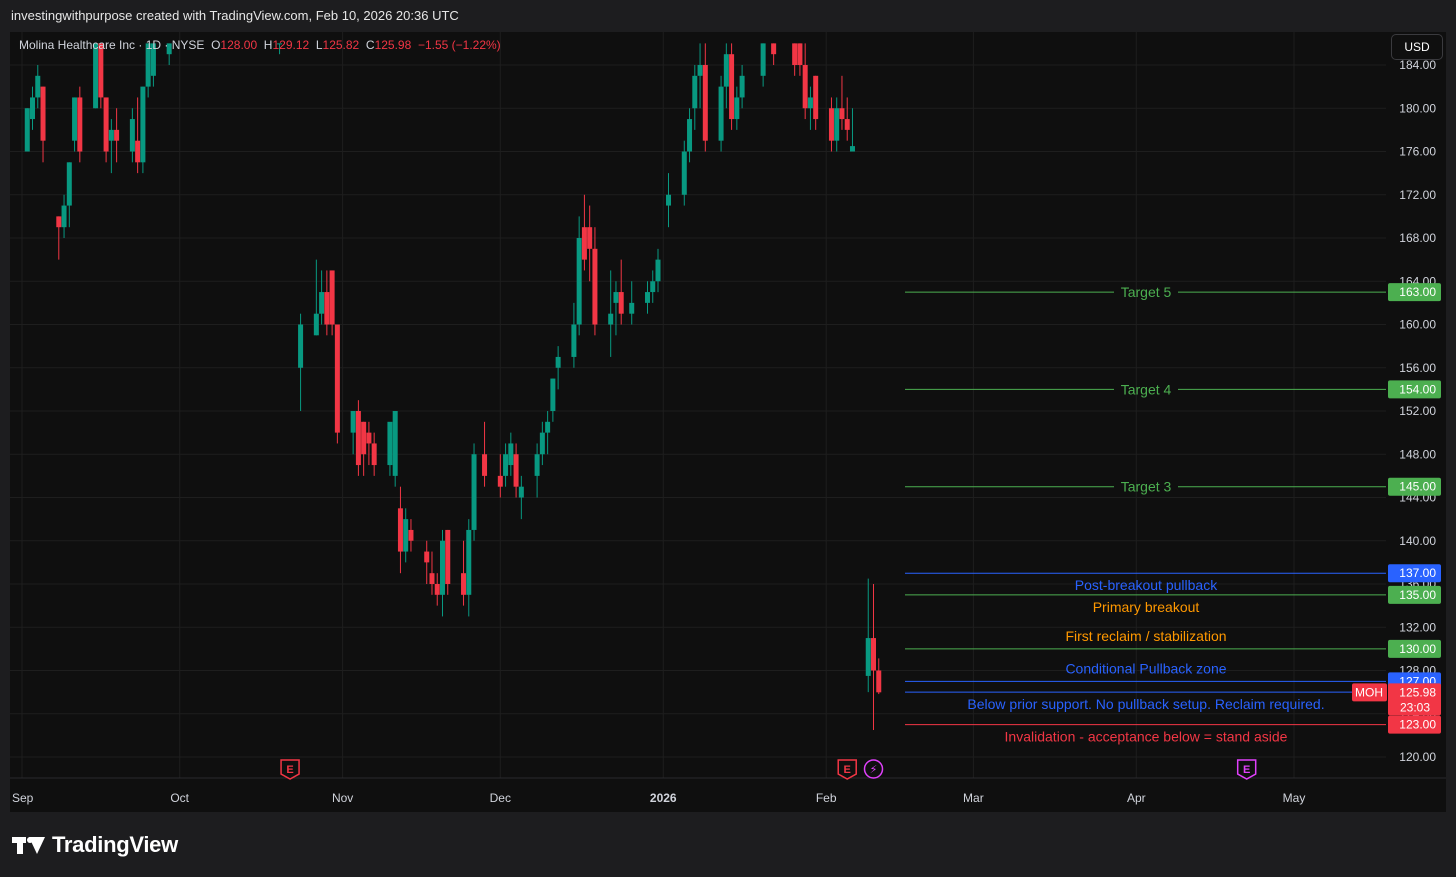  Describe the element at coordinates (1146, 585) in the screenshot. I see `level-text: Post-breakout pullback` at that location.